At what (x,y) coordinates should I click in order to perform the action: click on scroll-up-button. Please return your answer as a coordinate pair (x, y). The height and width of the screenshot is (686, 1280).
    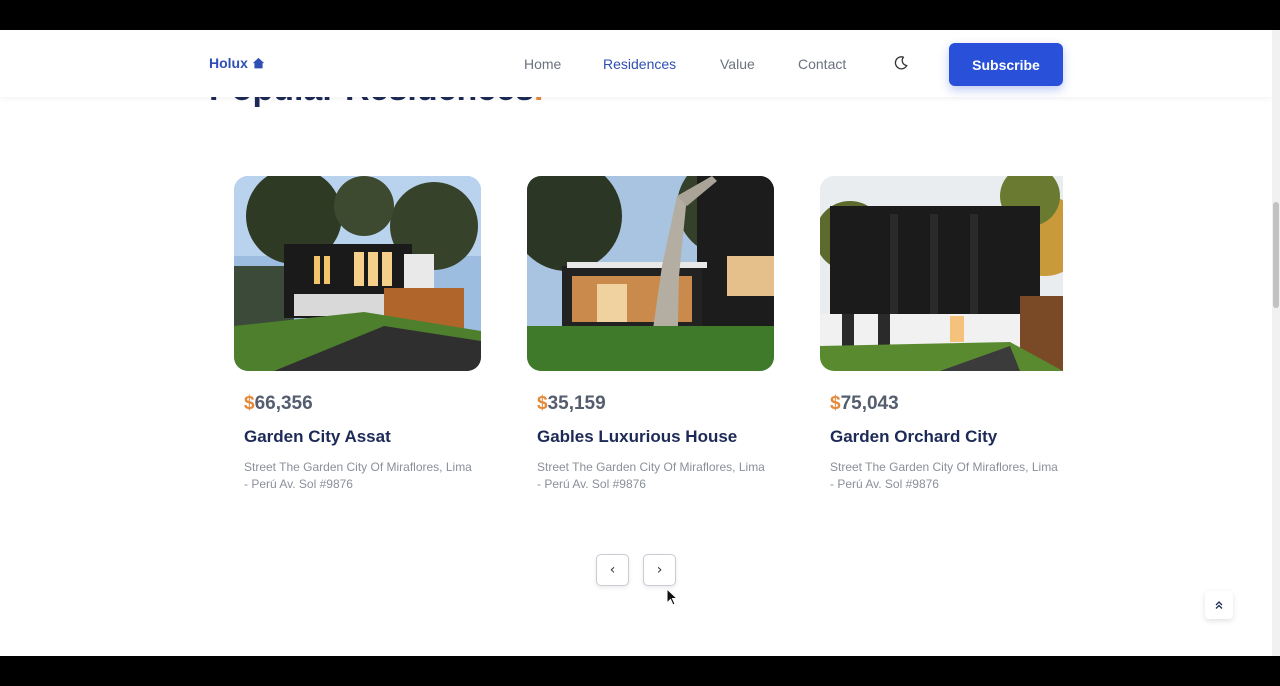
    Looking at the image, I should click on (1219, 605).